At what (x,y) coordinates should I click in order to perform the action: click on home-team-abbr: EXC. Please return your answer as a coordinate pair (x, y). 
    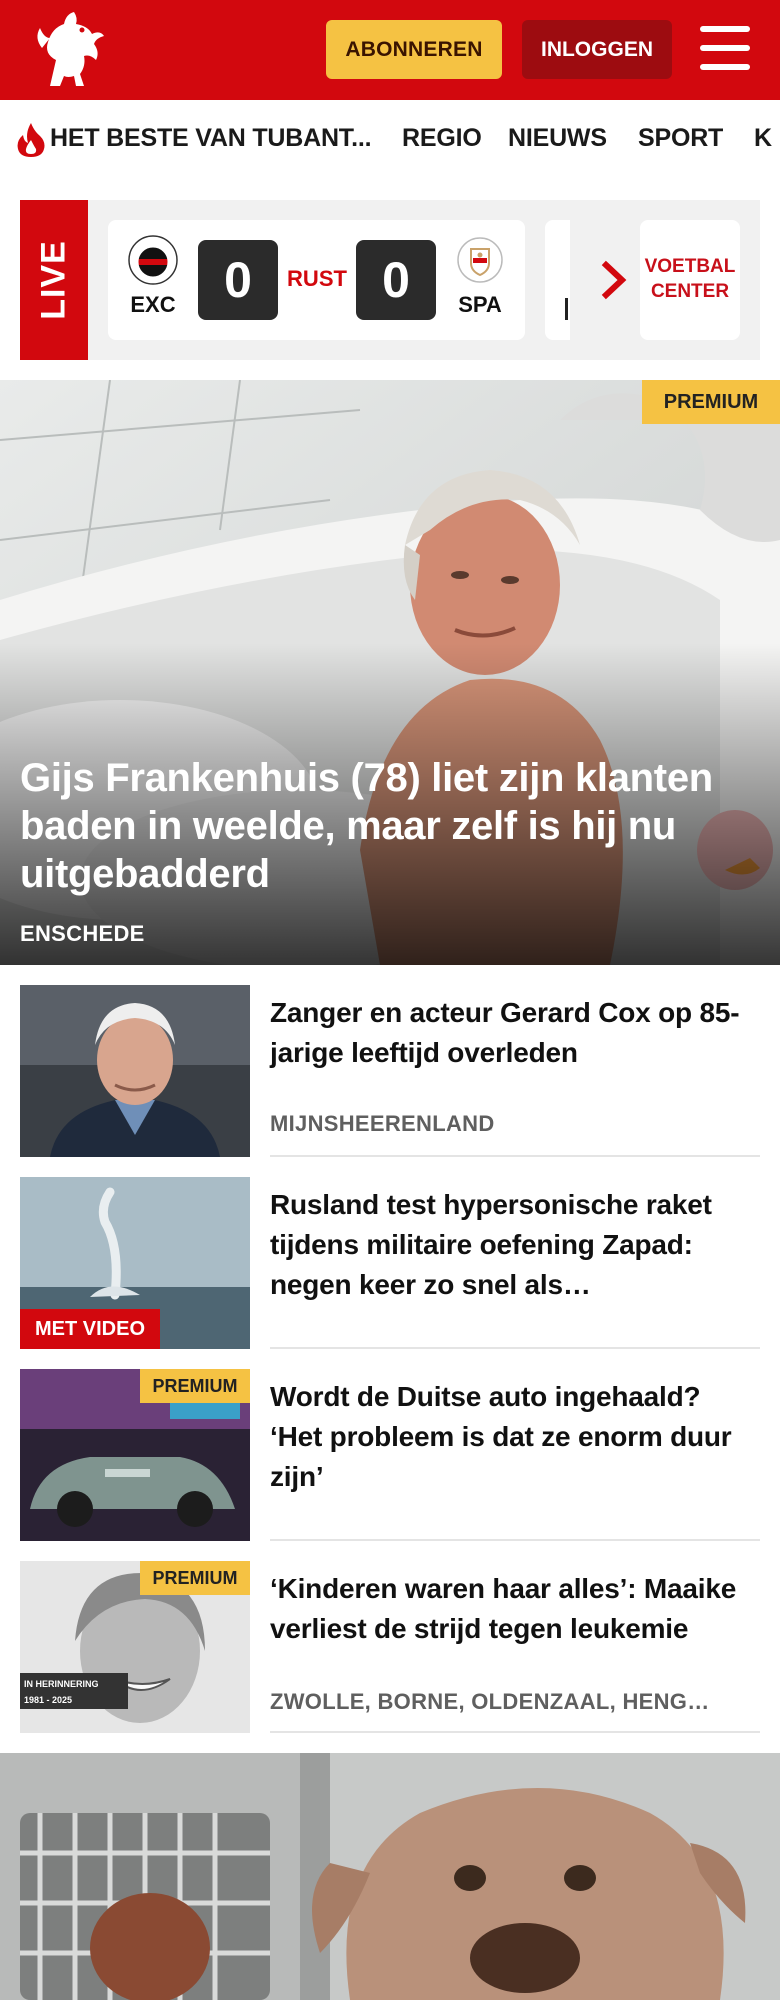
    Looking at the image, I should click on (153, 304).